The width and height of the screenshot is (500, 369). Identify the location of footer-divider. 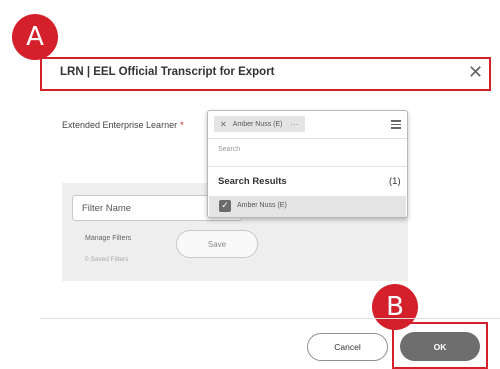
(270, 318).